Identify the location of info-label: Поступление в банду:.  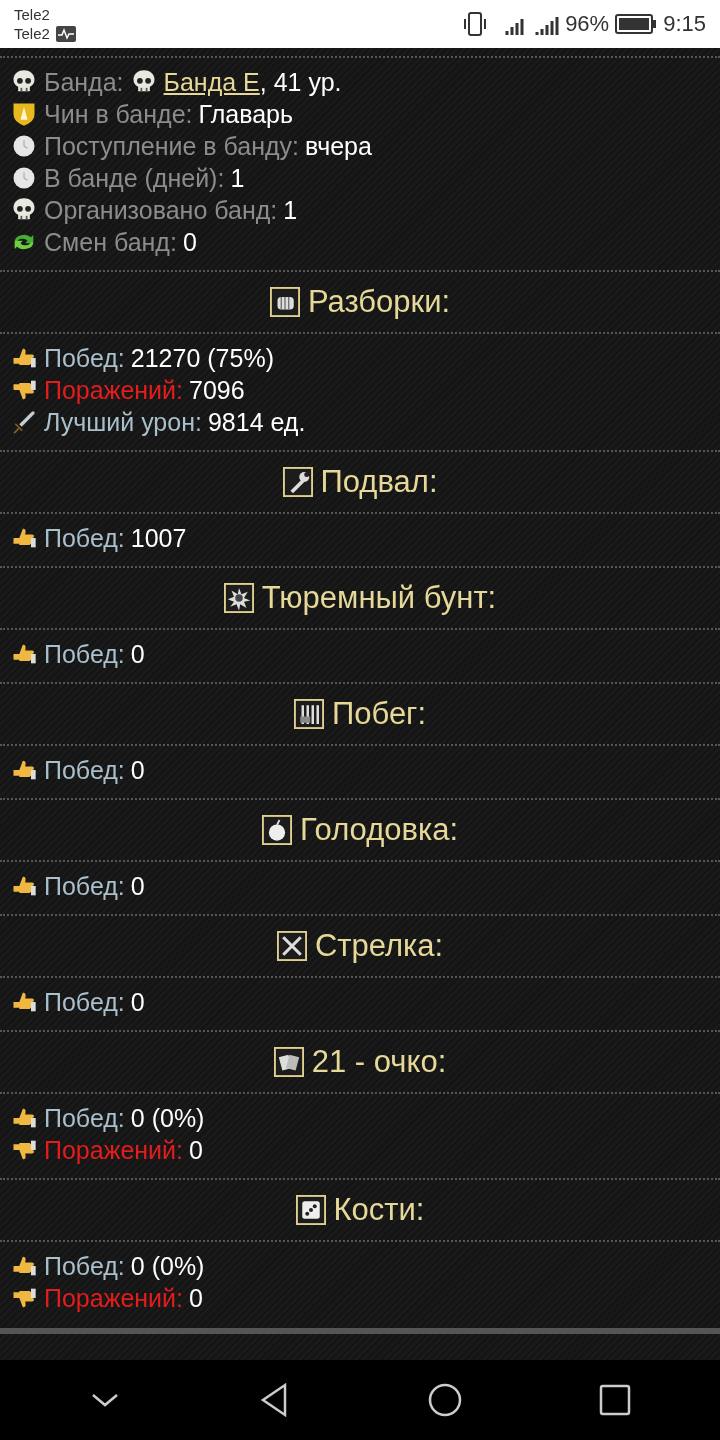
(171, 146).